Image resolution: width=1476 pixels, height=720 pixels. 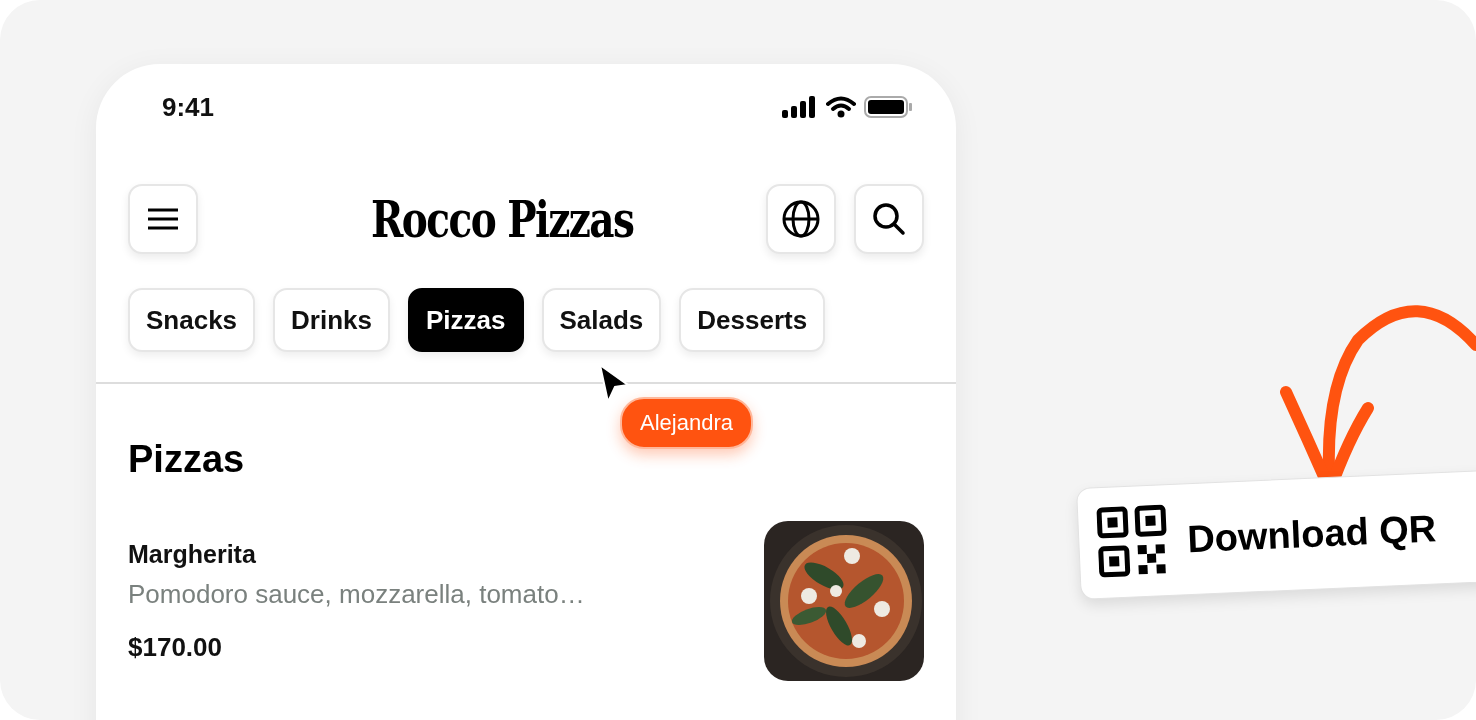 What do you see at coordinates (752, 320) in the screenshot?
I see `category-tab: Desserts` at bounding box center [752, 320].